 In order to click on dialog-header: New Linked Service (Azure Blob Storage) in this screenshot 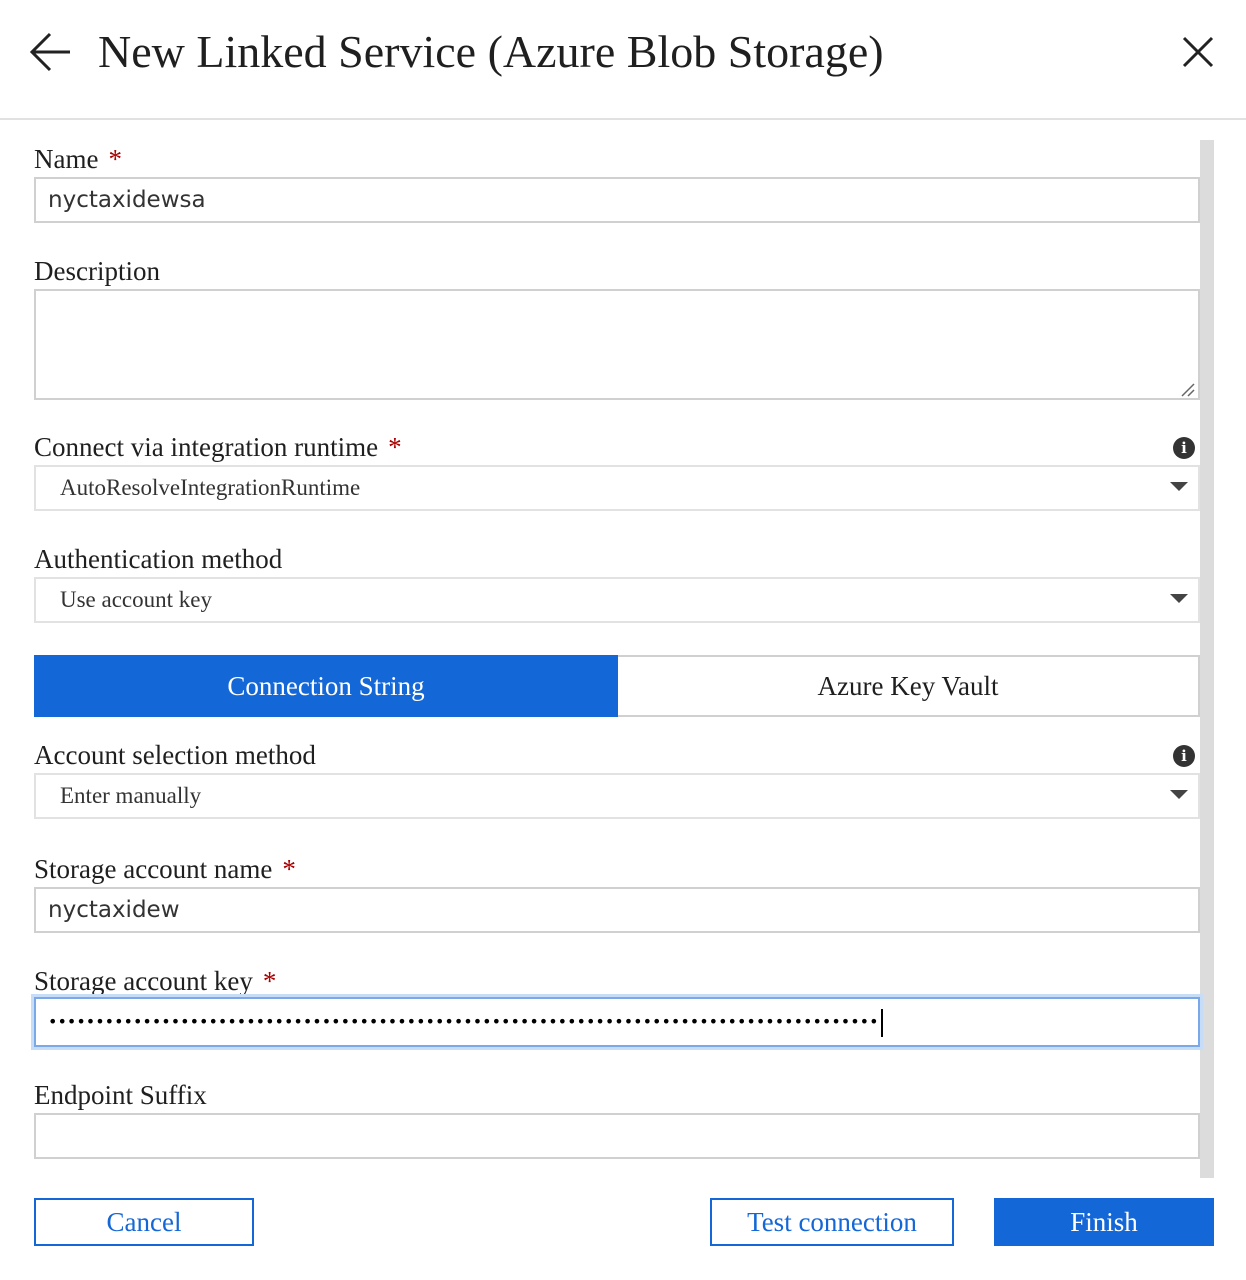, I will do `click(623, 60)`.